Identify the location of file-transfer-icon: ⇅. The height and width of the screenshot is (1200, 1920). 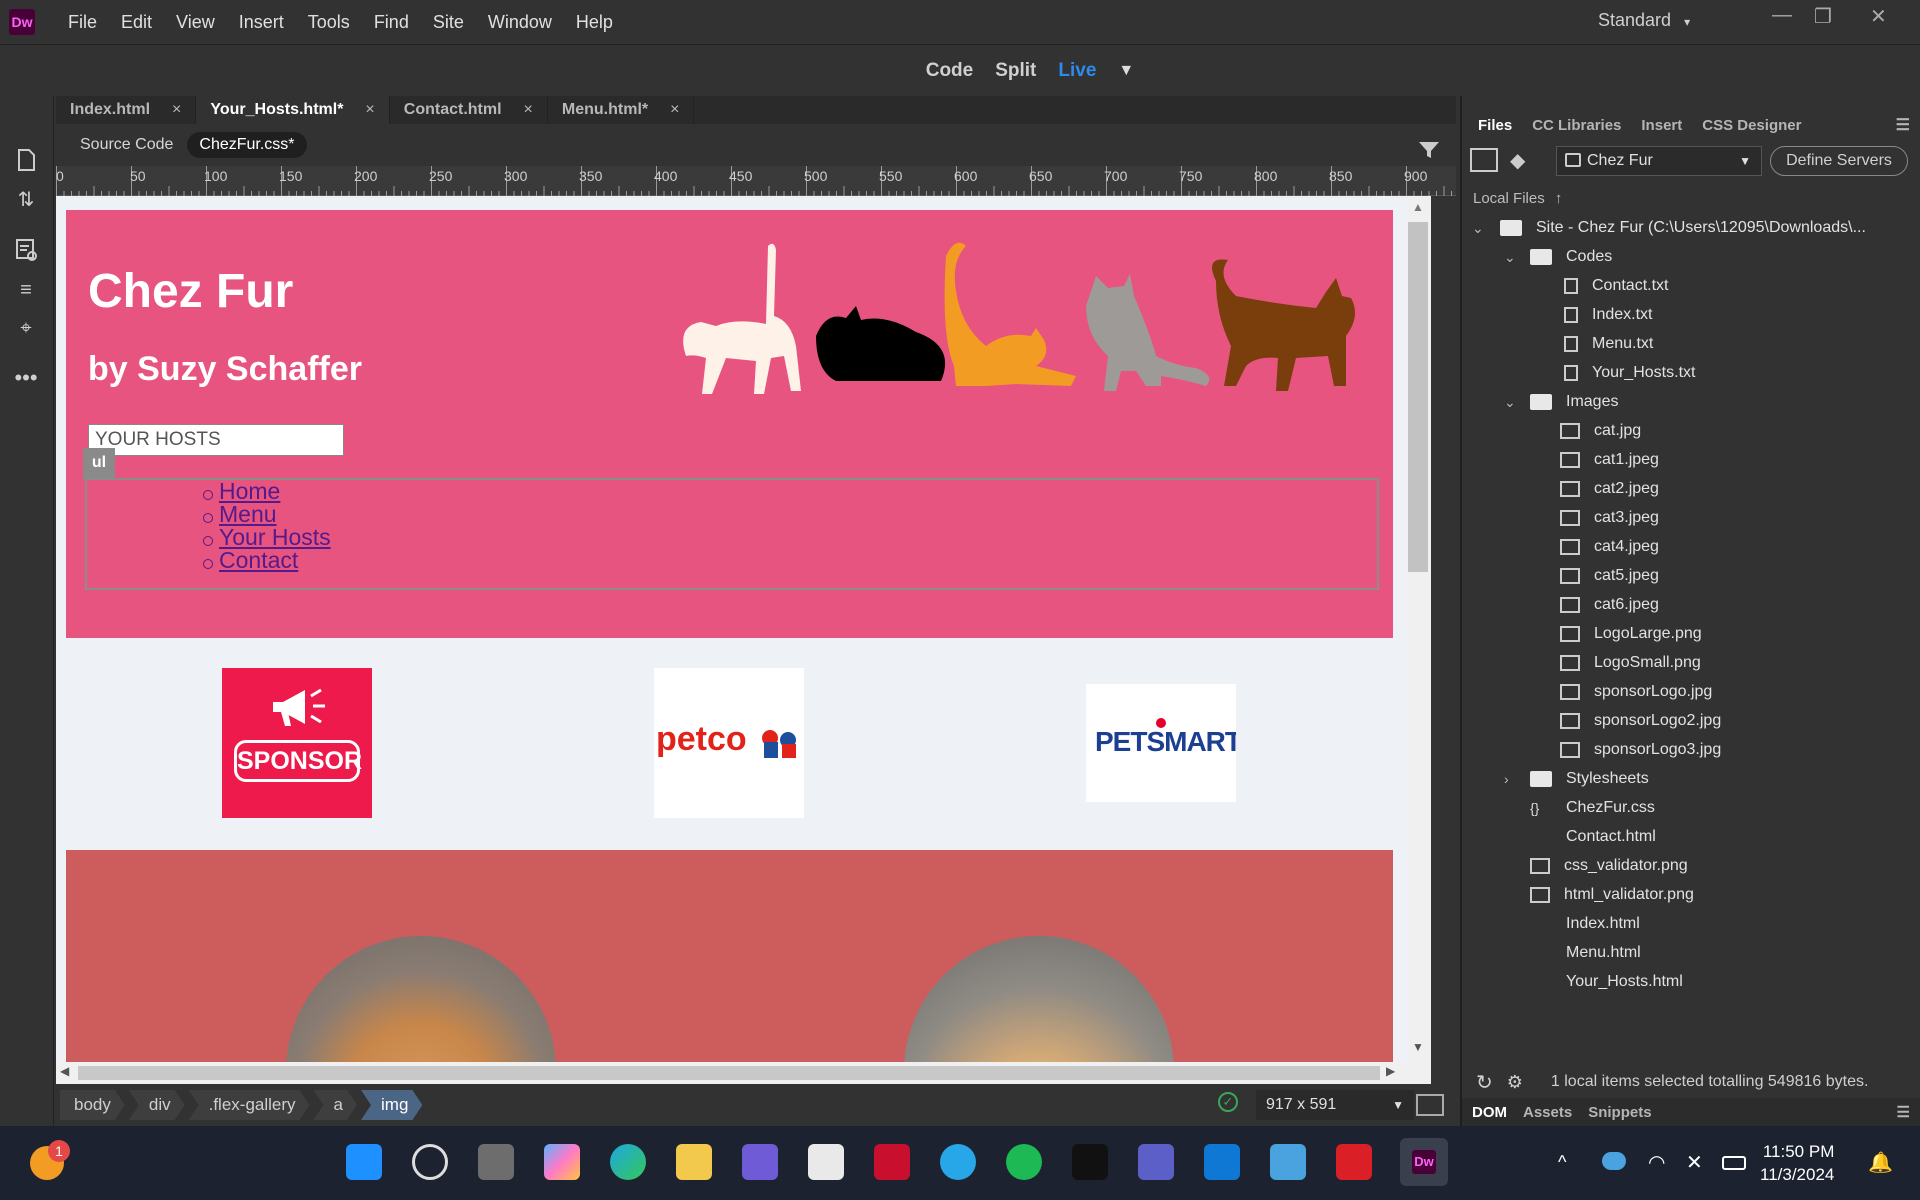
(26, 200).